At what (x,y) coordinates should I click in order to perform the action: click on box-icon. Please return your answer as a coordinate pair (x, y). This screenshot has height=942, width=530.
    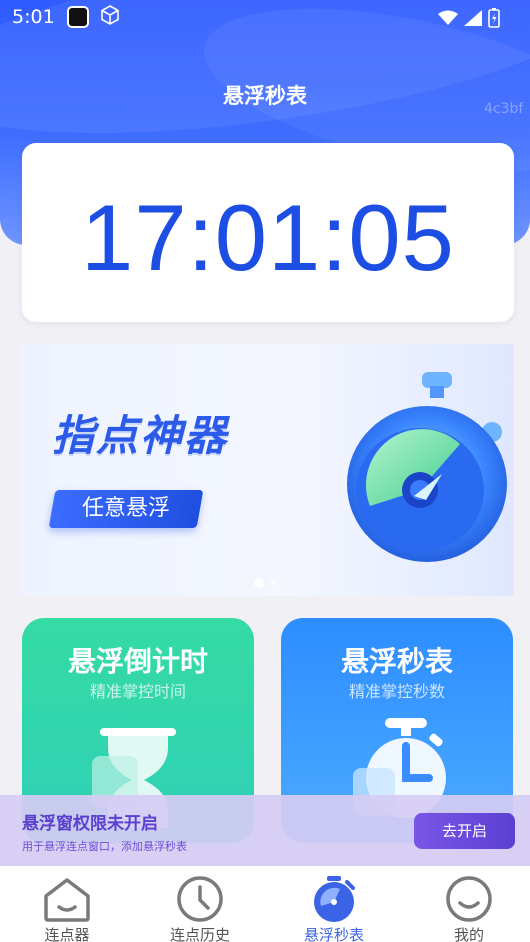
    Looking at the image, I should click on (110, 17).